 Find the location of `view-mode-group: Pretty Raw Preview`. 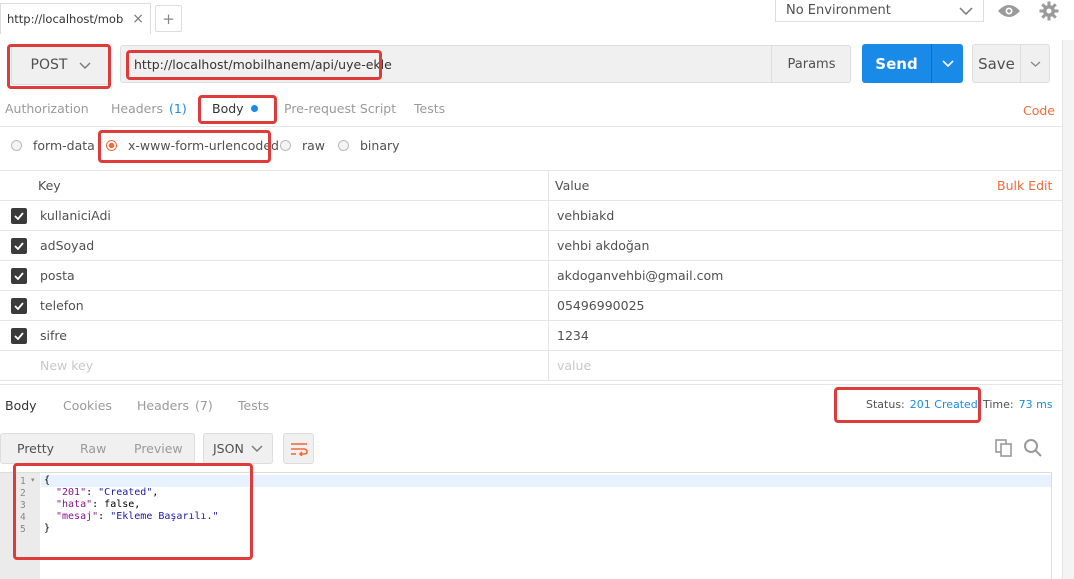

view-mode-group: Pretty Raw Preview is located at coordinates (97, 448).